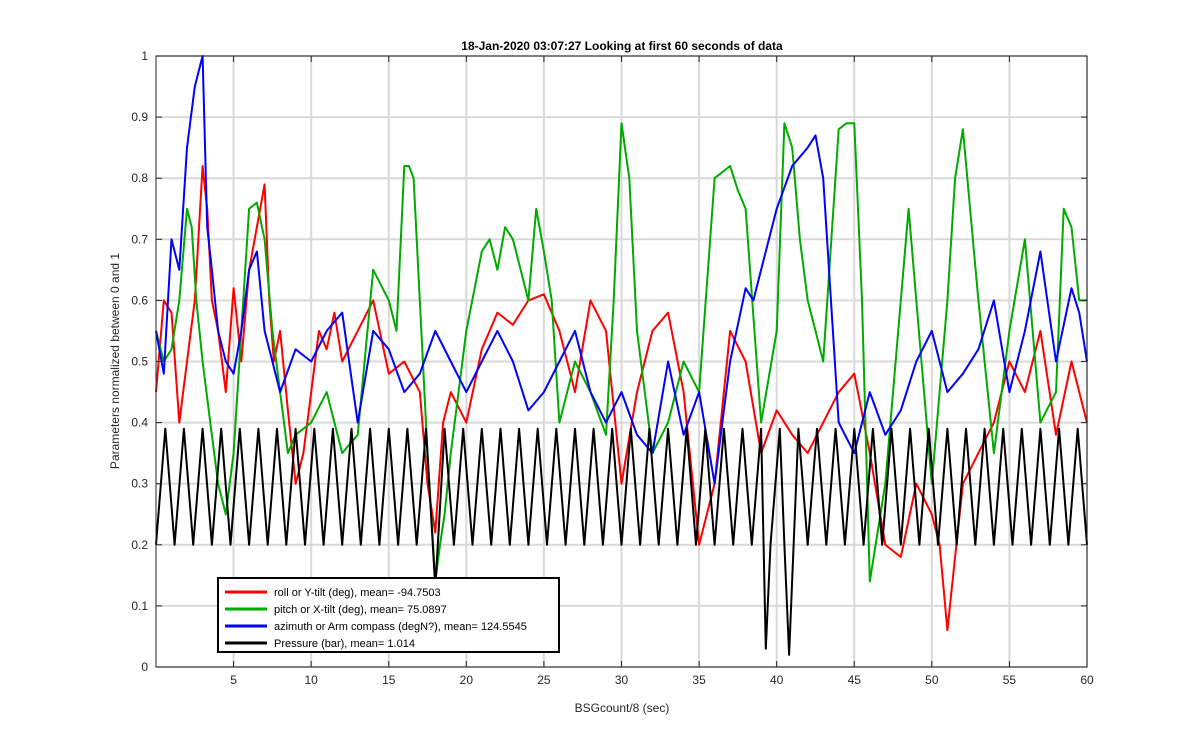  Describe the element at coordinates (139, 239) in the screenshot. I see `y-tick-label: 0.7` at that location.